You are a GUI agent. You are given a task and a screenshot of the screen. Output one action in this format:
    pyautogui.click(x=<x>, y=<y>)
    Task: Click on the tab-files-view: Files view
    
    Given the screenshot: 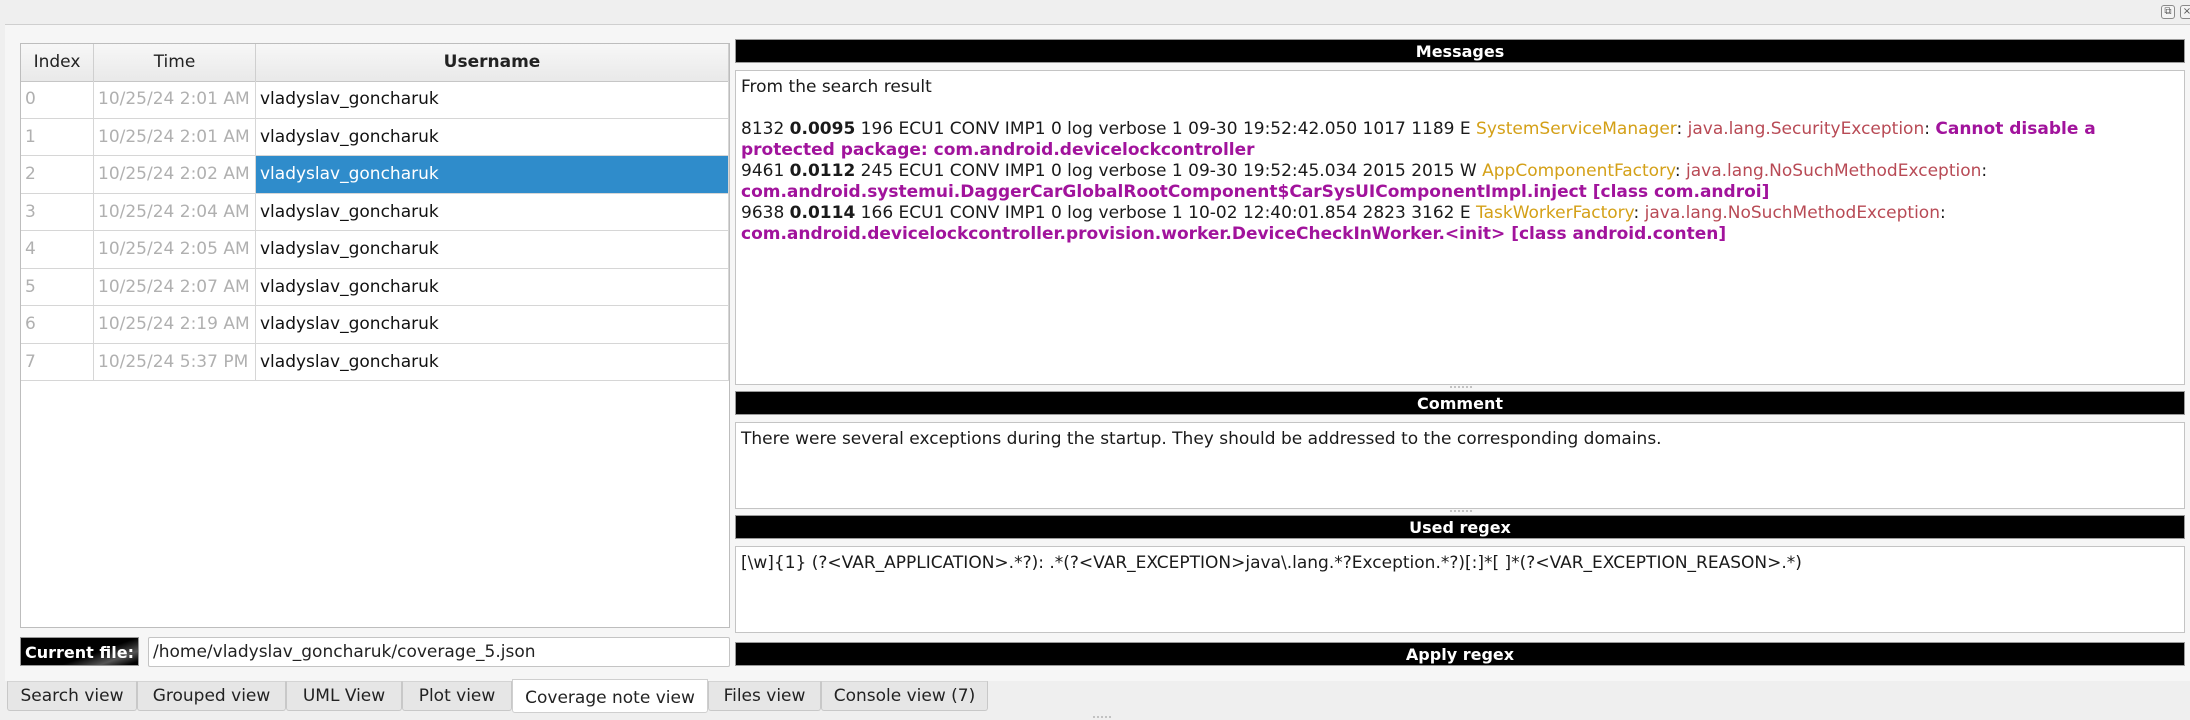 What is the action you would take?
    pyautogui.click(x=764, y=696)
    